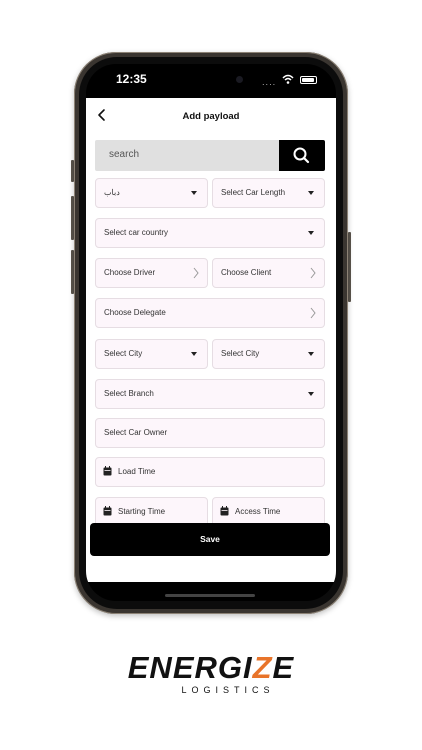  Describe the element at coordinates (124, 154) in the screenshot. I see `search-placeholder: search` at that location.